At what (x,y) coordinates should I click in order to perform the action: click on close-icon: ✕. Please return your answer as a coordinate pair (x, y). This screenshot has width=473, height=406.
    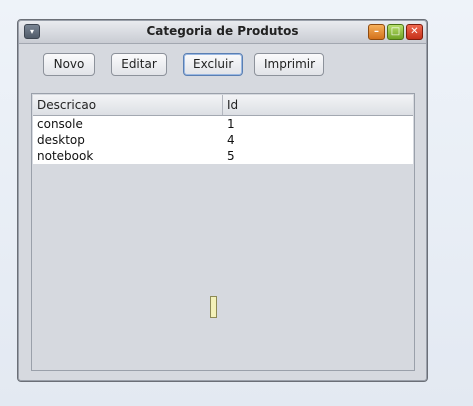
    Looking at the image, I should click on (414, 32).